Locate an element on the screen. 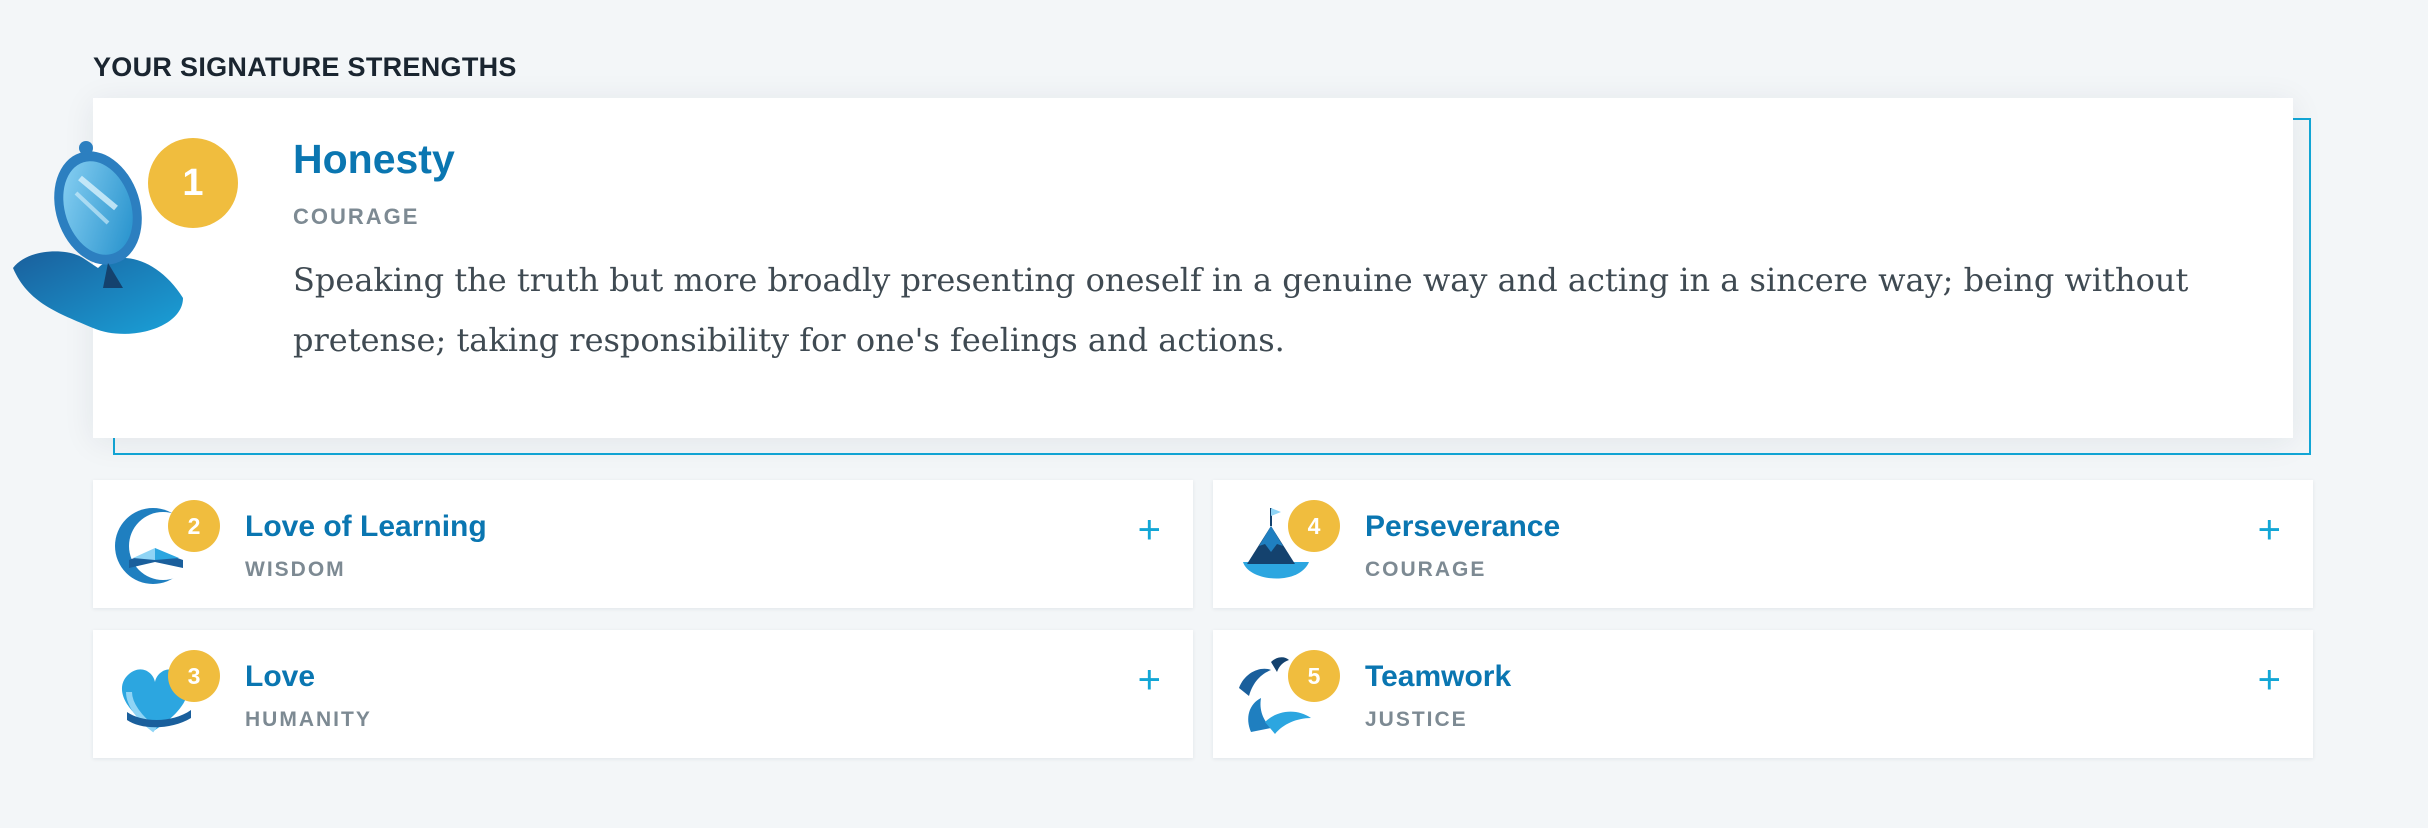 This screenshot has height=828, width=2428. virtue-label: HUMANITY is located at coordinates (308, 719).